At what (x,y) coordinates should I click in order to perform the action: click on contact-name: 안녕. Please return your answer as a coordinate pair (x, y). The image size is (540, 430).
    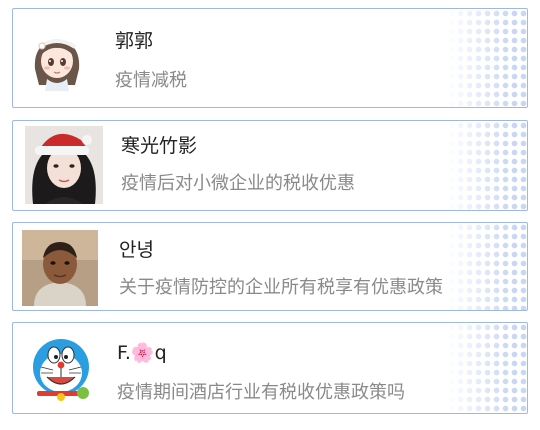
    Looking at the image, I should click on (136, 250).